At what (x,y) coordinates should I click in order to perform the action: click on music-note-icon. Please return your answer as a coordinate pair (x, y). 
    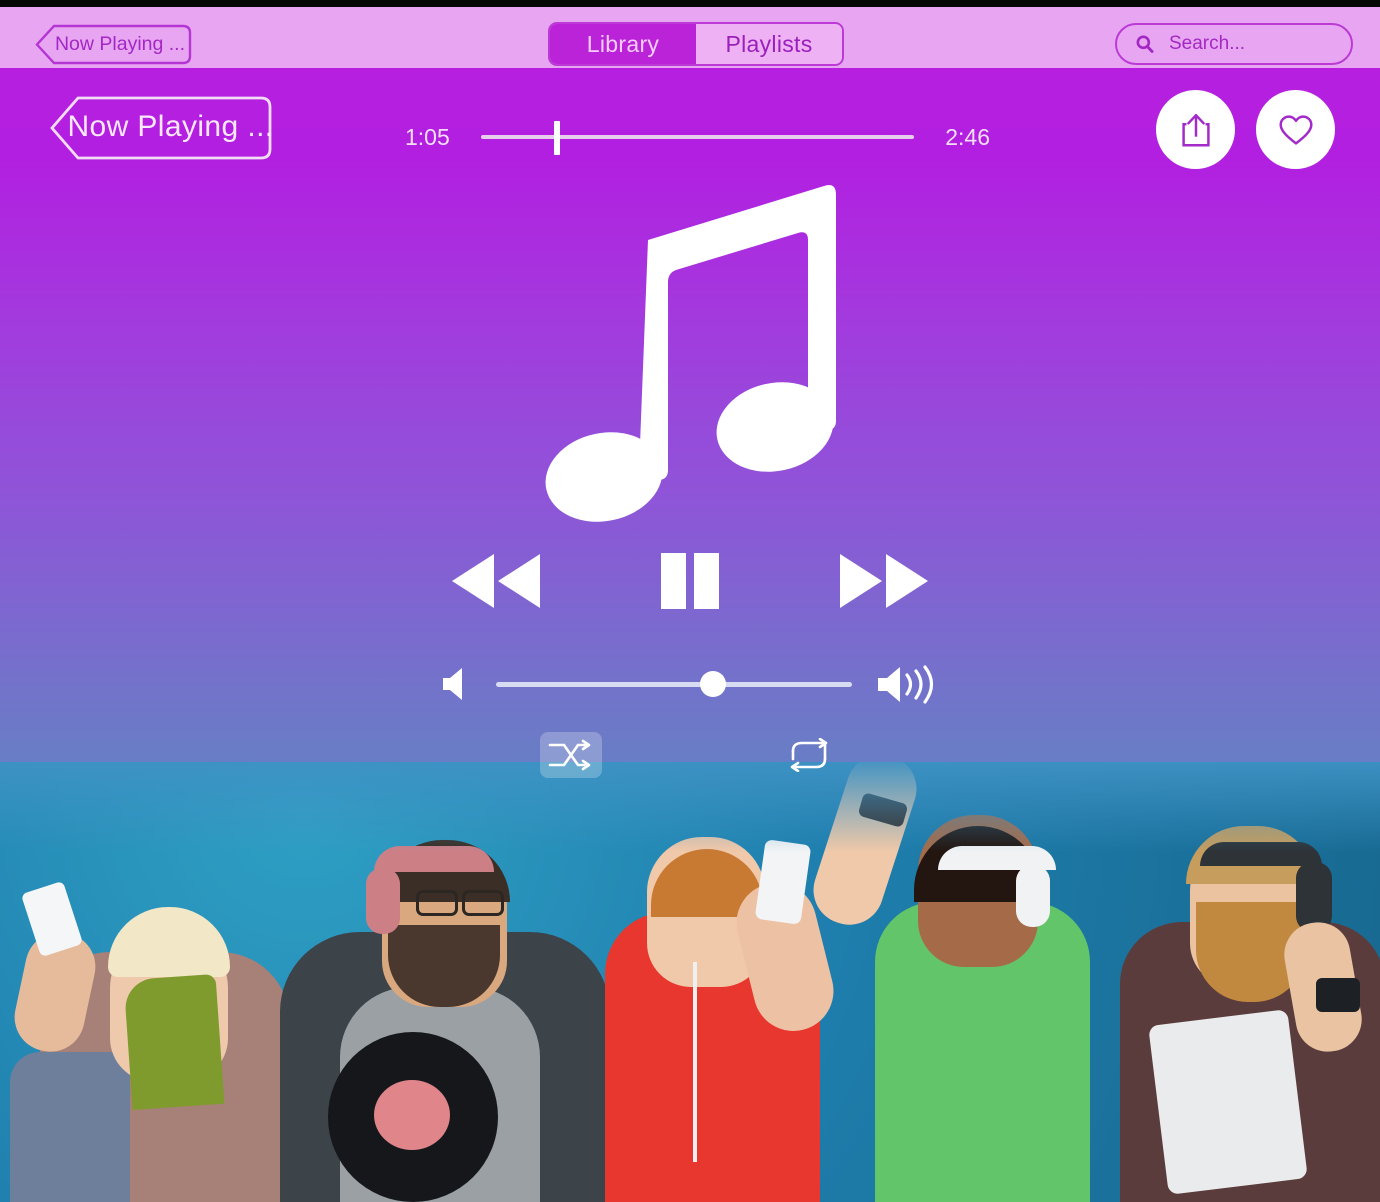
    Looking at the image, I should click on (690, 353).